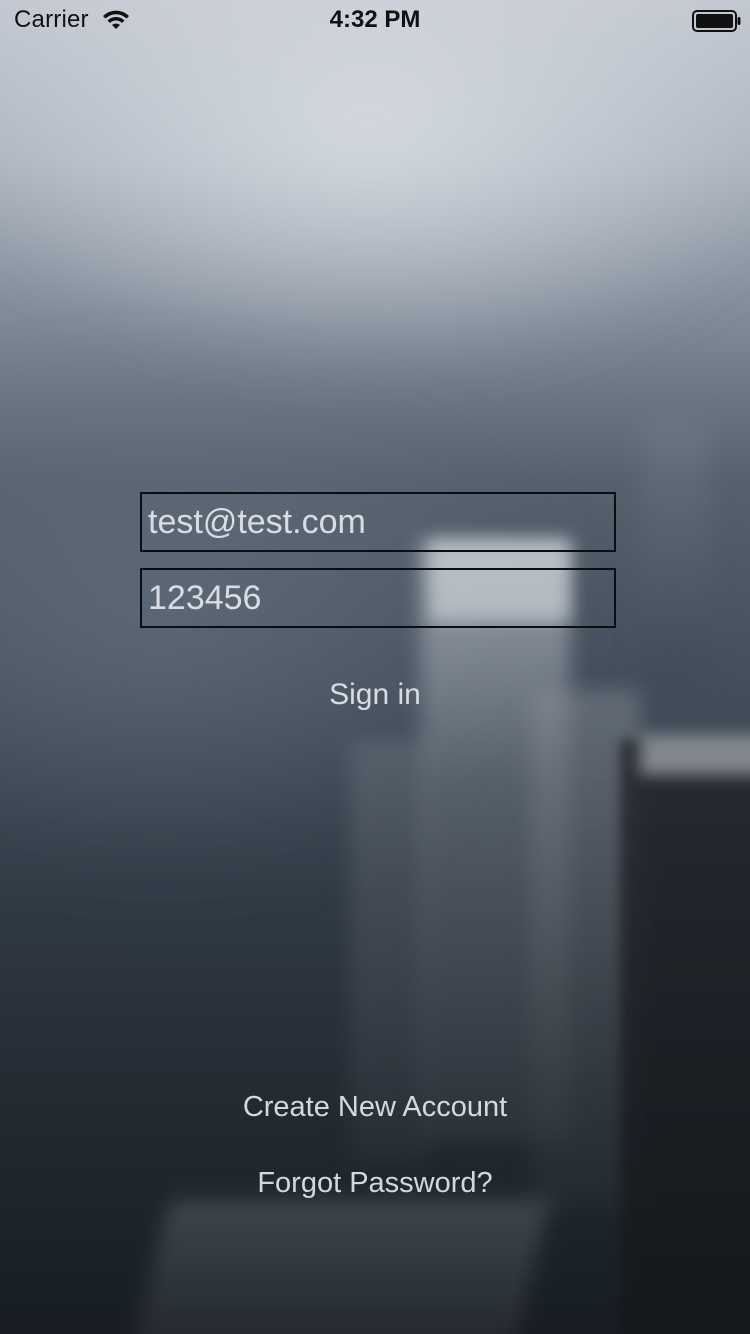 The width and height of the screenshot is (750, 1334). I want to click on status-bar: Carrier 4:32 PM, so click(375, 20).